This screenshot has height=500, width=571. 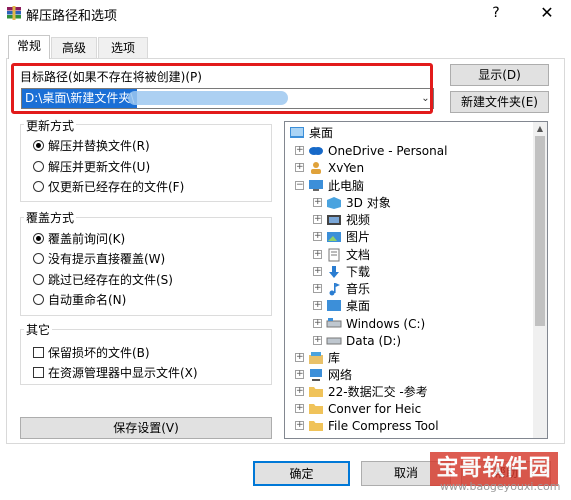 What do you see at coordinates (222, 88) in the screenshot?
I see `annotation-highlight-box` at bounding box center [222, 88].